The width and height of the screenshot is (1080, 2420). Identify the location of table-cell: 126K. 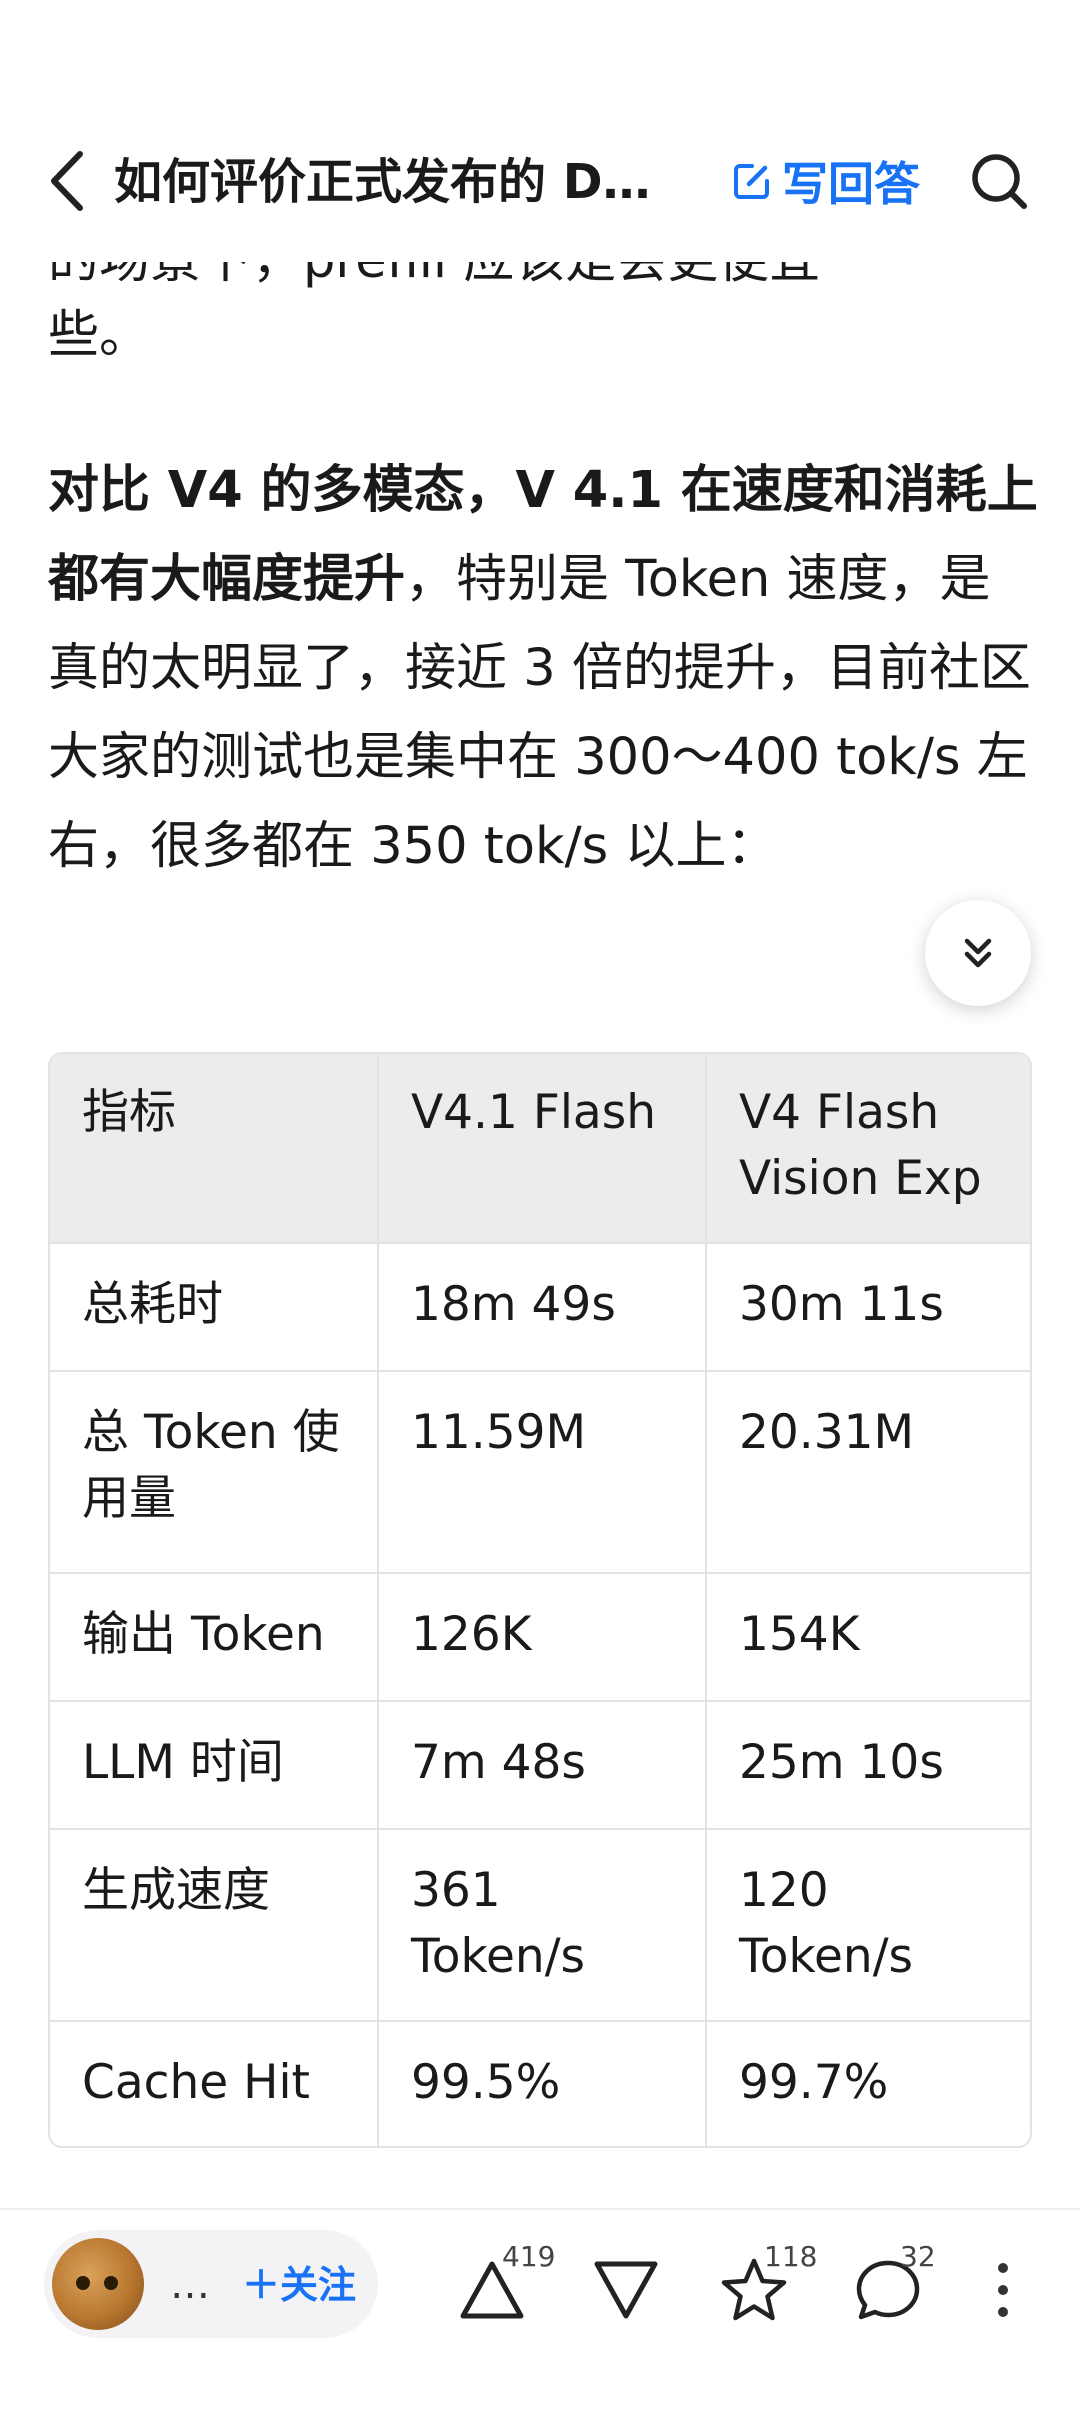
(542, 1637).